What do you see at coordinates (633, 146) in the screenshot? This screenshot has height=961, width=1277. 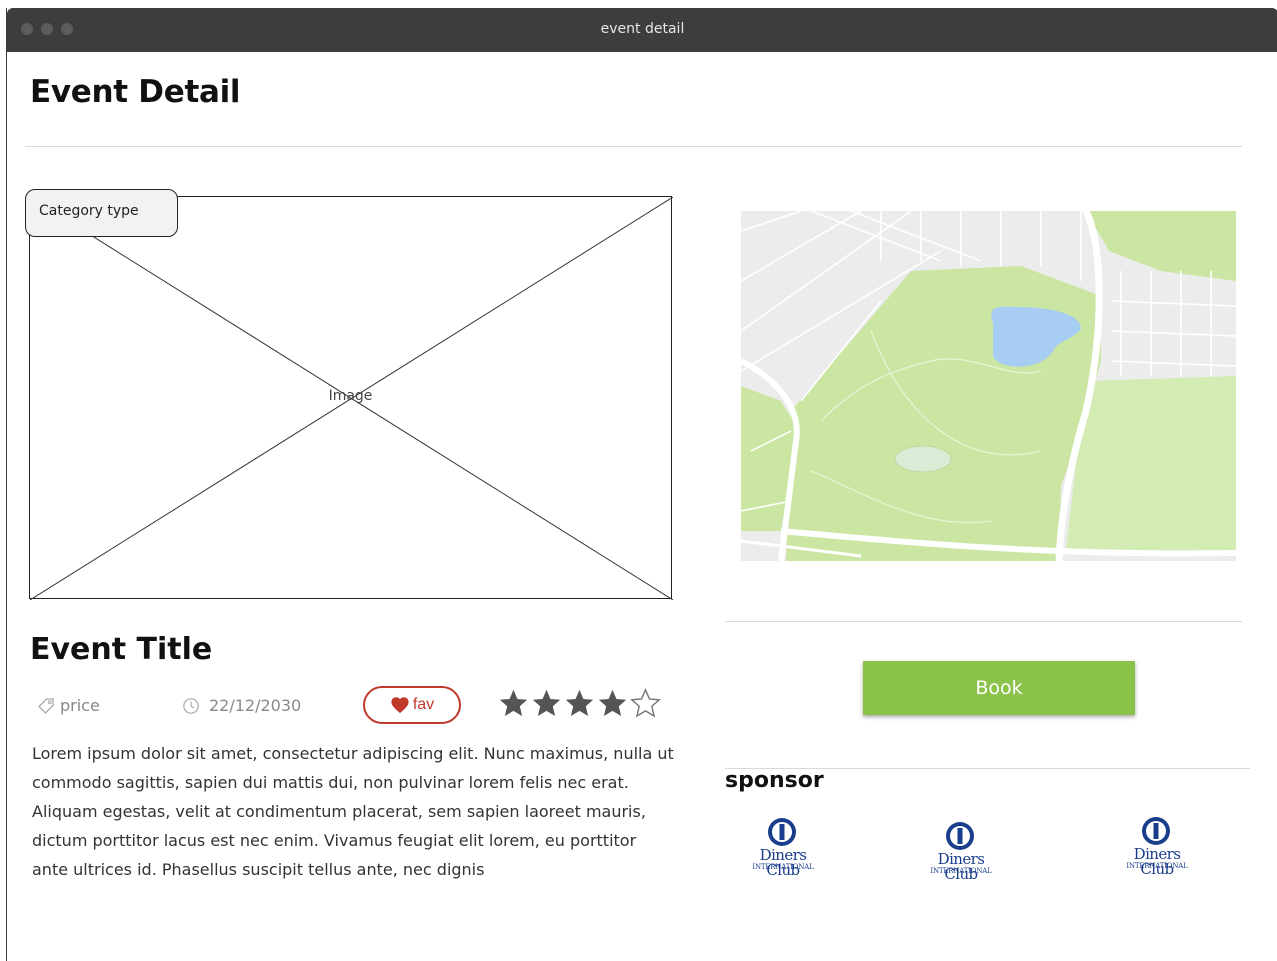 I see `header-divider` at bounding box center [633, 146].